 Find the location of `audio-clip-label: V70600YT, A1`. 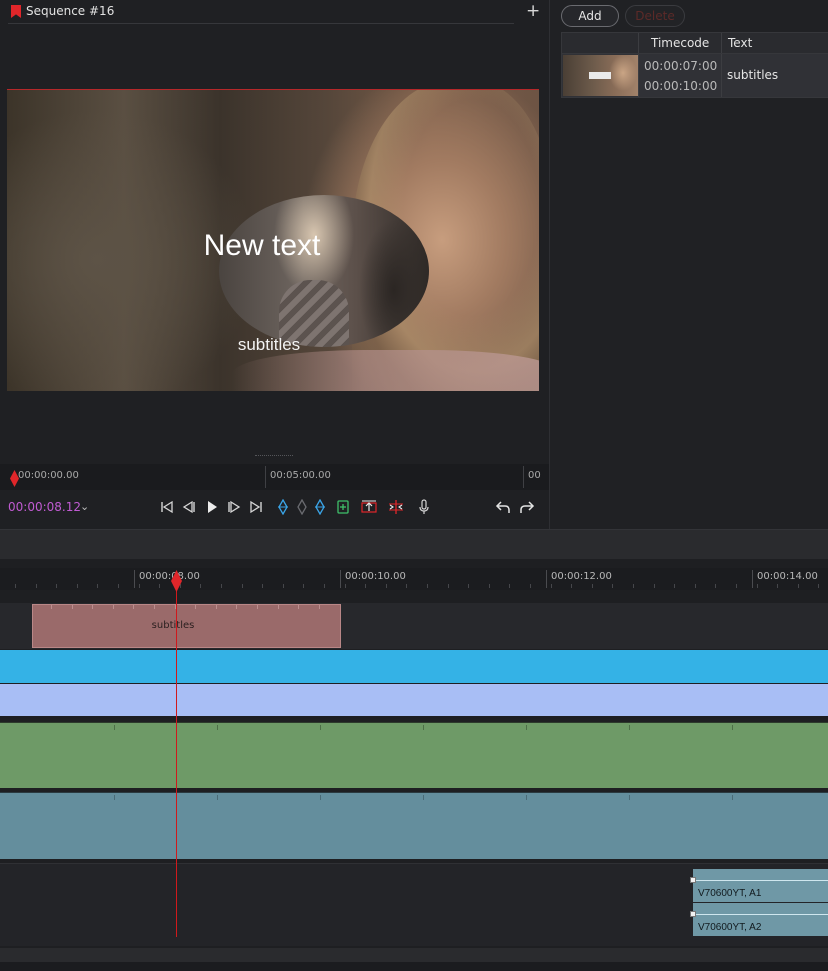

audio-clip-label: V70600YT, A1 is located at coordinates (730, 893).